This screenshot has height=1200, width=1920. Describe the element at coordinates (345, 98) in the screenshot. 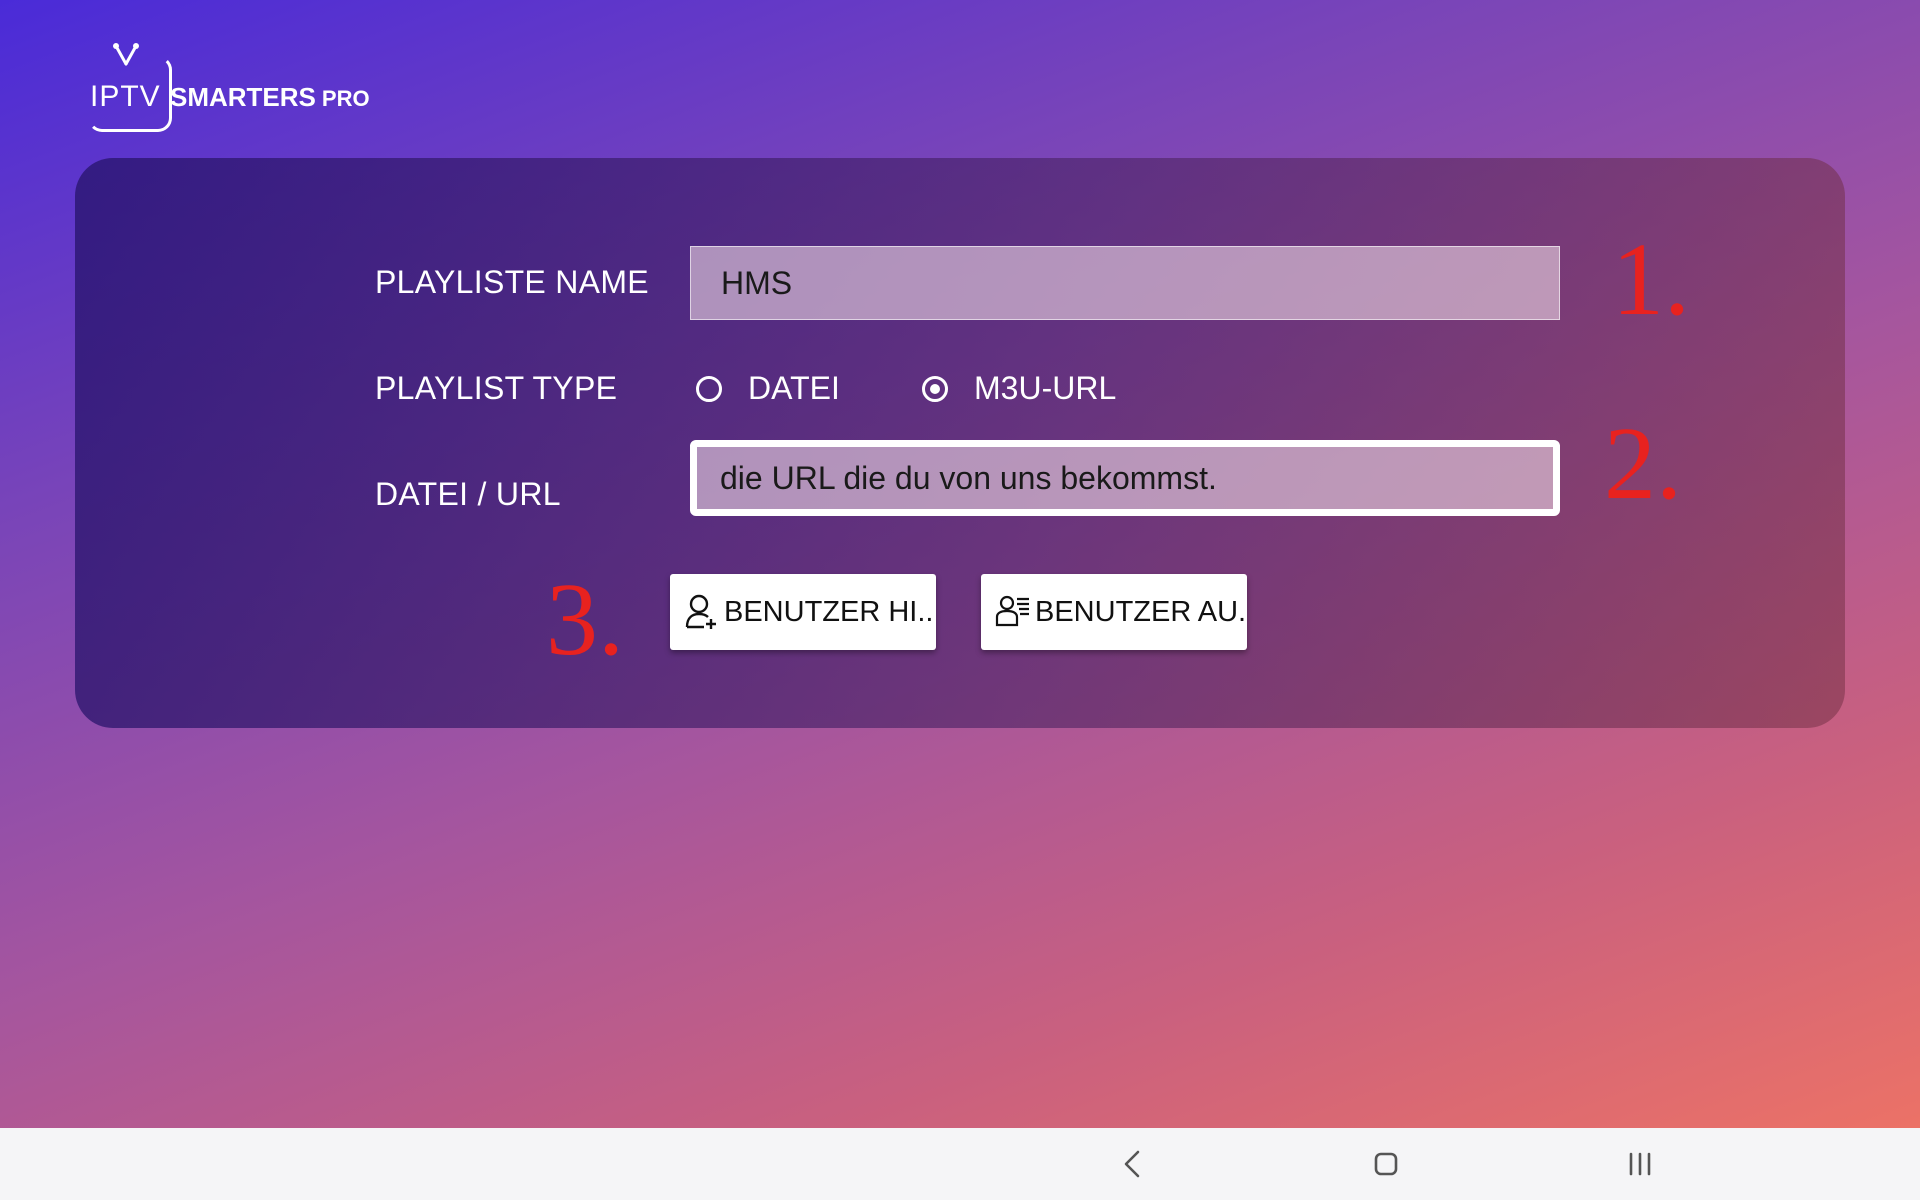

I see `logo-pro-word: PRO` at that location.